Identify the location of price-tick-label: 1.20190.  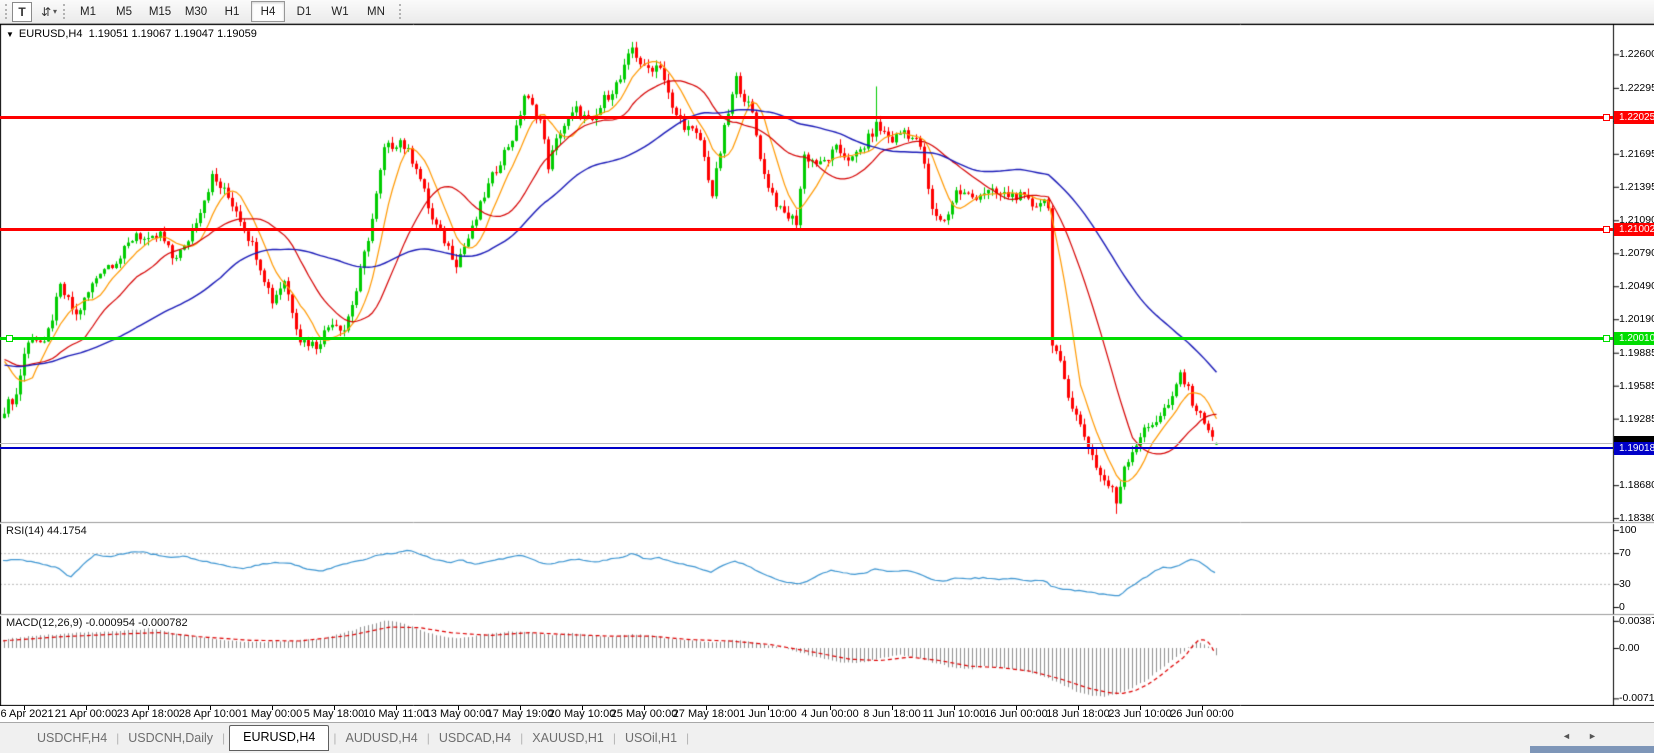
(1636, 319).